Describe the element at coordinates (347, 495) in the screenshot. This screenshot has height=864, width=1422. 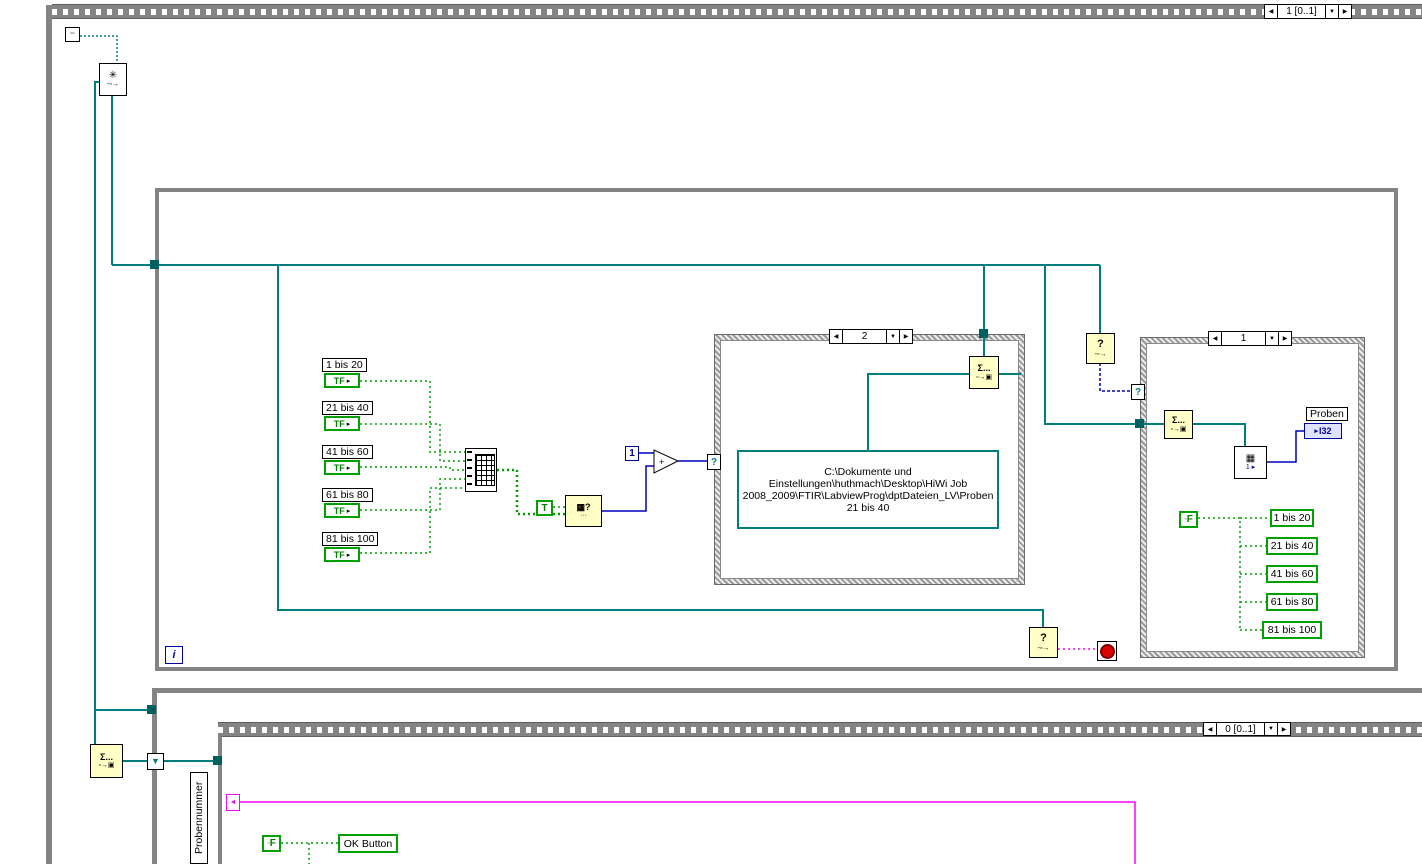
I see `bool-control-label: 61 bis 80` at that location.